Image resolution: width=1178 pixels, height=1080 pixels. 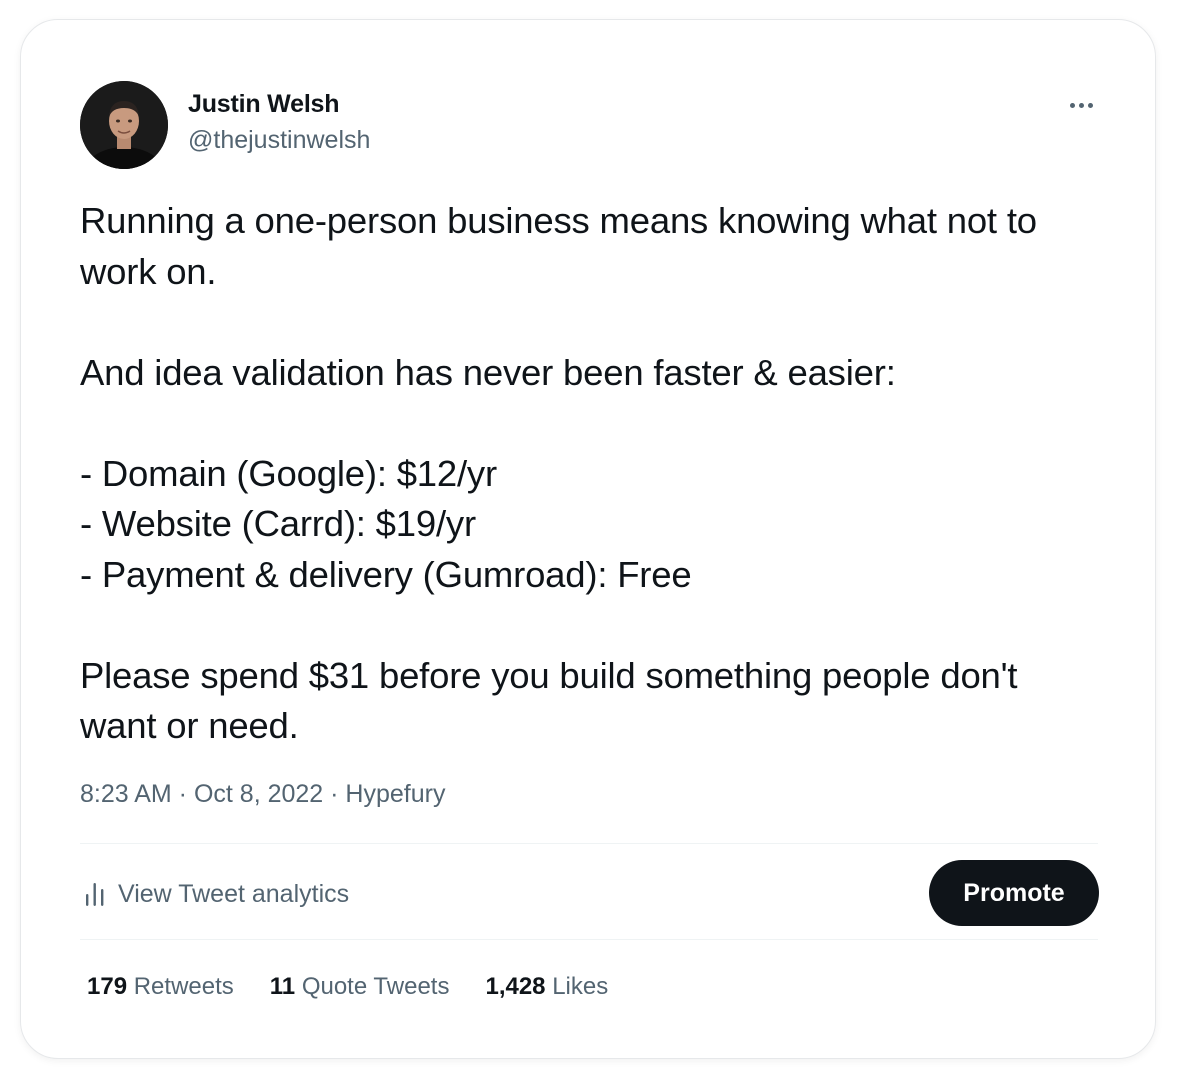 I want to click on retweets-stat: 179 Retweets, so click(x=160, y=987).